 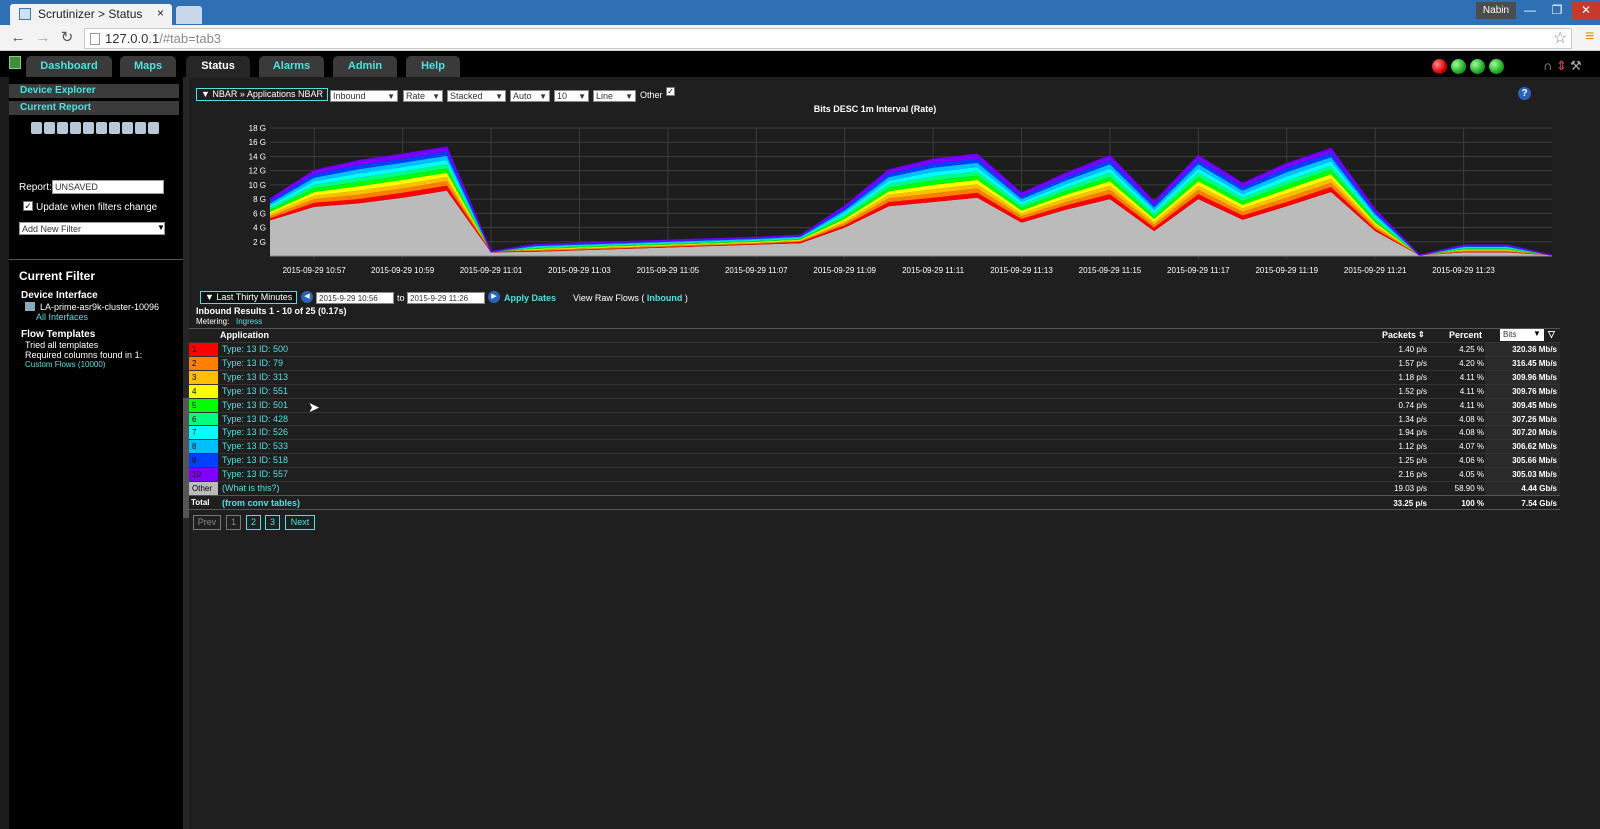 I want to click on page-3-button: 3, so click(x=272, y=522).